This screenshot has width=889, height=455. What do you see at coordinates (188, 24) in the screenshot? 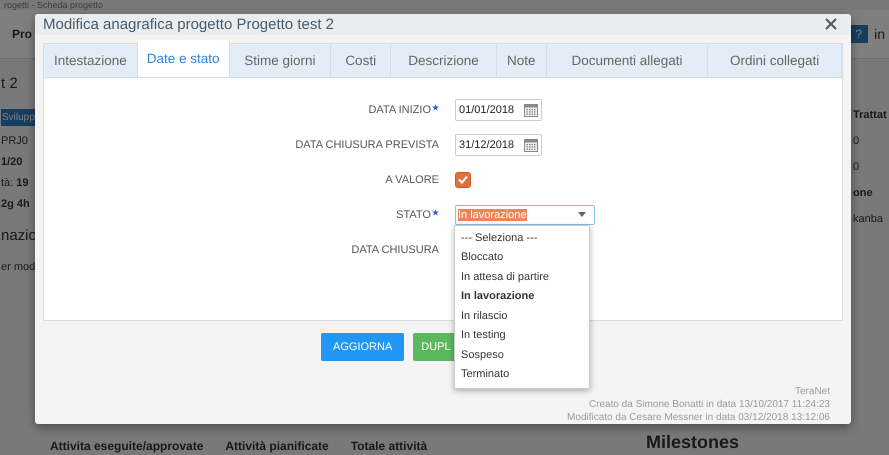
I see `dialog-title: Modifica anagrafica progetto Progetto test 2` at bounding box center [188, 24].